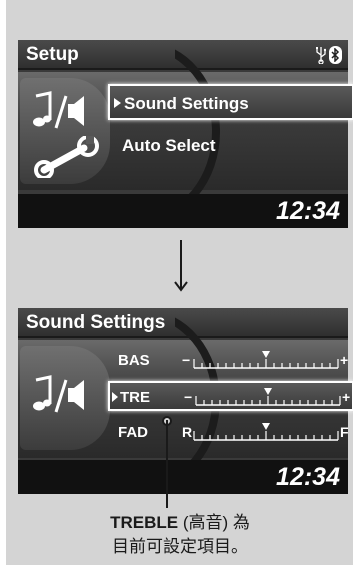  What do you see at coordinates (214, 522) in the screenshot?
I see `caption-term-note: (高音) 為` at bounding box center [214, 522].